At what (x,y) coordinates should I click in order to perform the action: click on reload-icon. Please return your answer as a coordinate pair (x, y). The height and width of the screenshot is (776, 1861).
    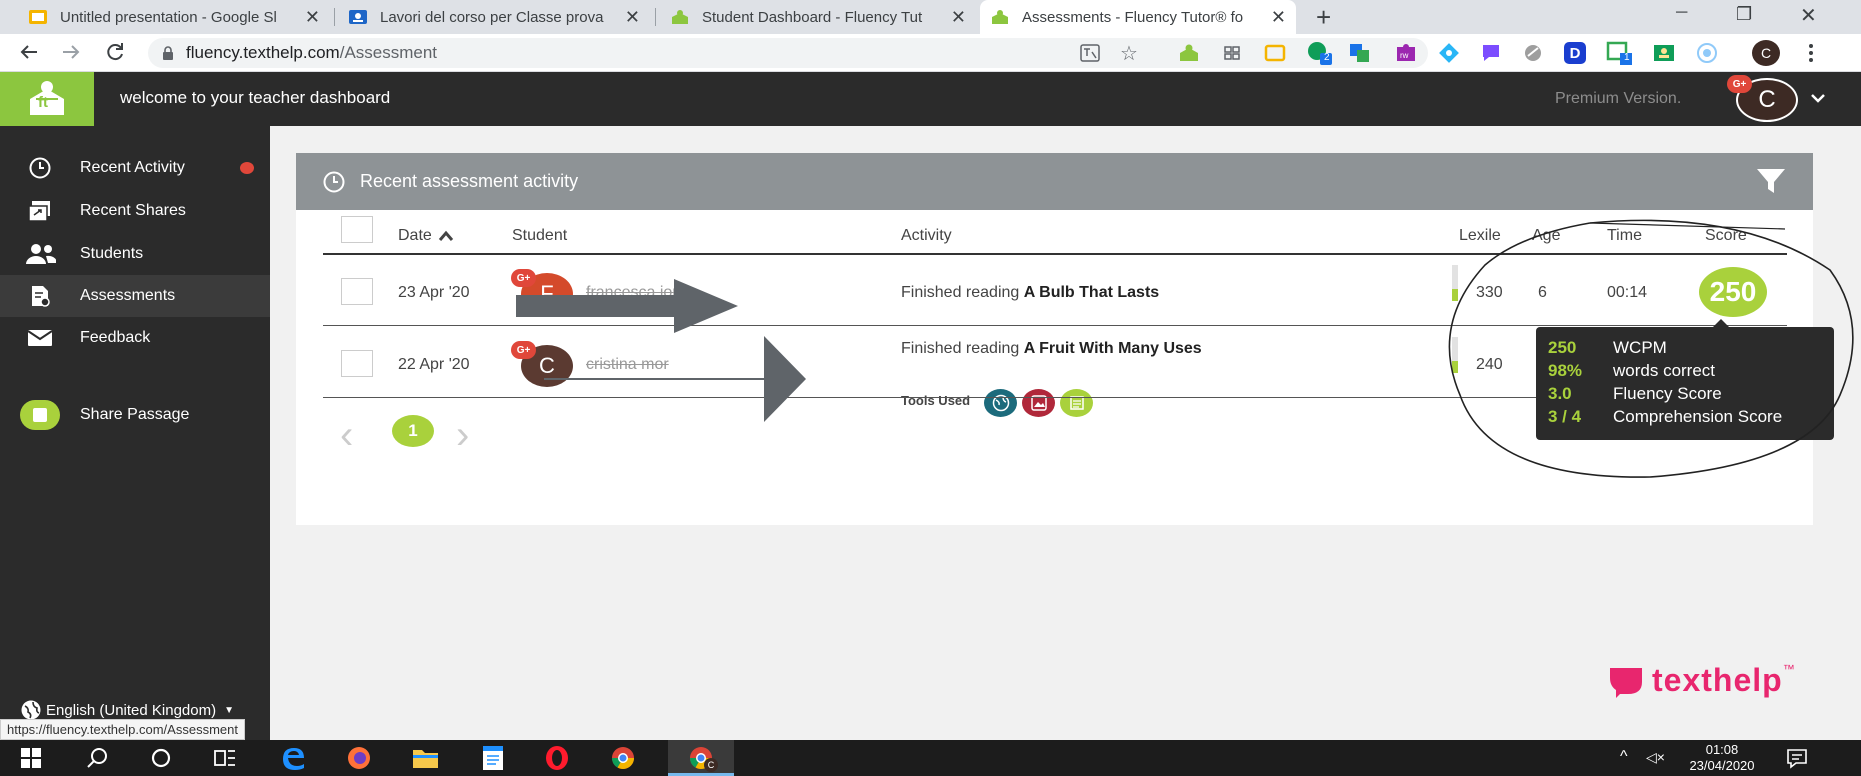
    Looking at the image, I should click on (115, 54).